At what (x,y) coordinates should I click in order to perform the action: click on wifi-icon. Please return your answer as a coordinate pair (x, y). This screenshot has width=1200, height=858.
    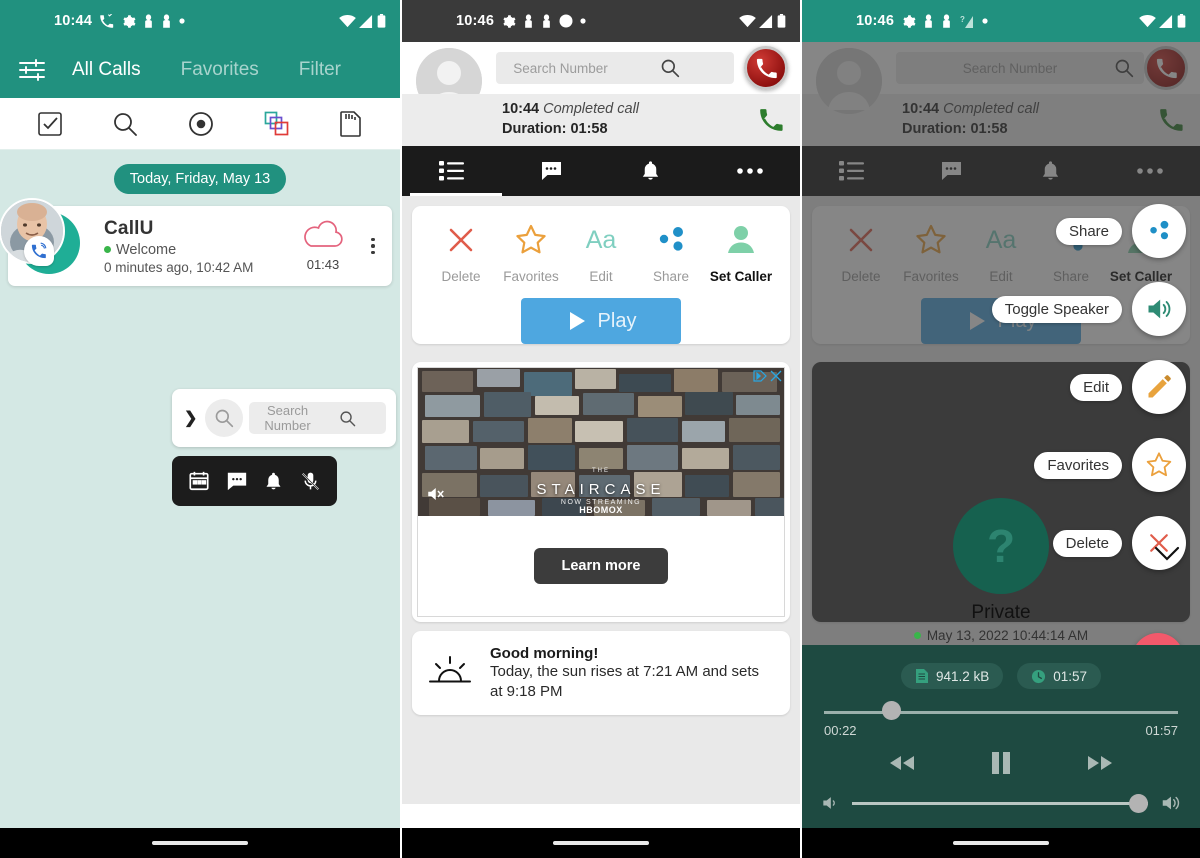
    Looking at the image, I should click on (747, 21).